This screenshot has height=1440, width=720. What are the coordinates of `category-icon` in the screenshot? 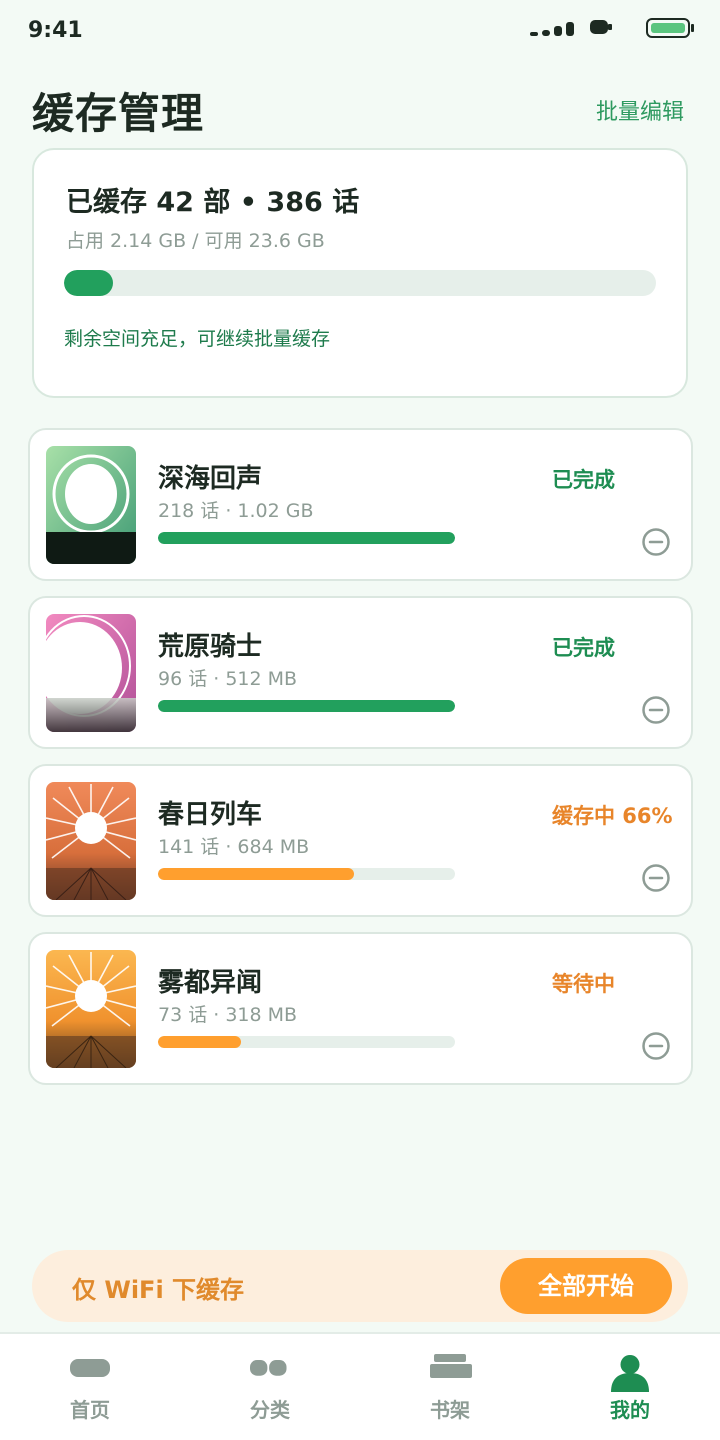 It's located at (268, 1368).